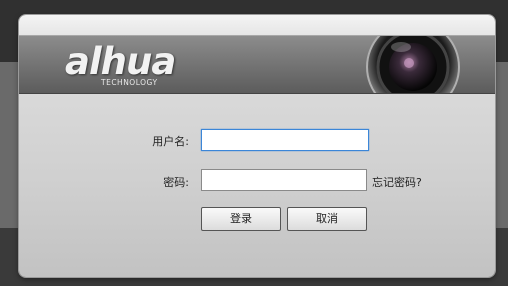 The image size is (508, 286). Describe the element at coordinates (129, 82) in the screenshot. I see `brand-logo-subtext: TECHNOLOGY` at that location.